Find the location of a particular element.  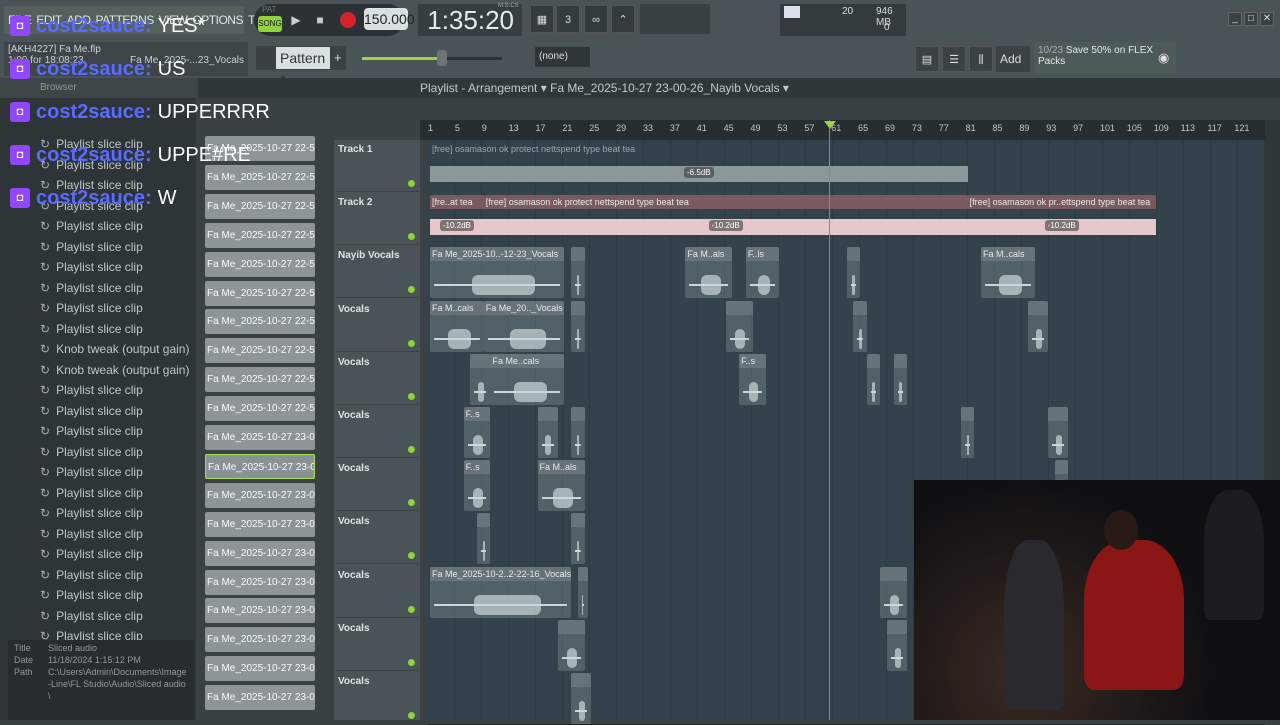

loop-record-icon: ∞ is located at coordinates (596, 19).